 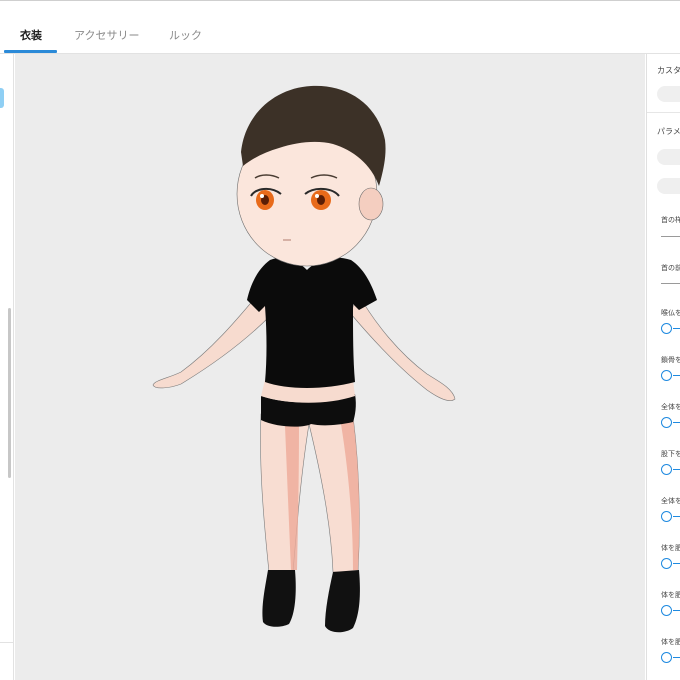 What do you see at coordinates (7, 642) in the screenshot?
I see `left-panel-divider` at bounding box center [7, 642].